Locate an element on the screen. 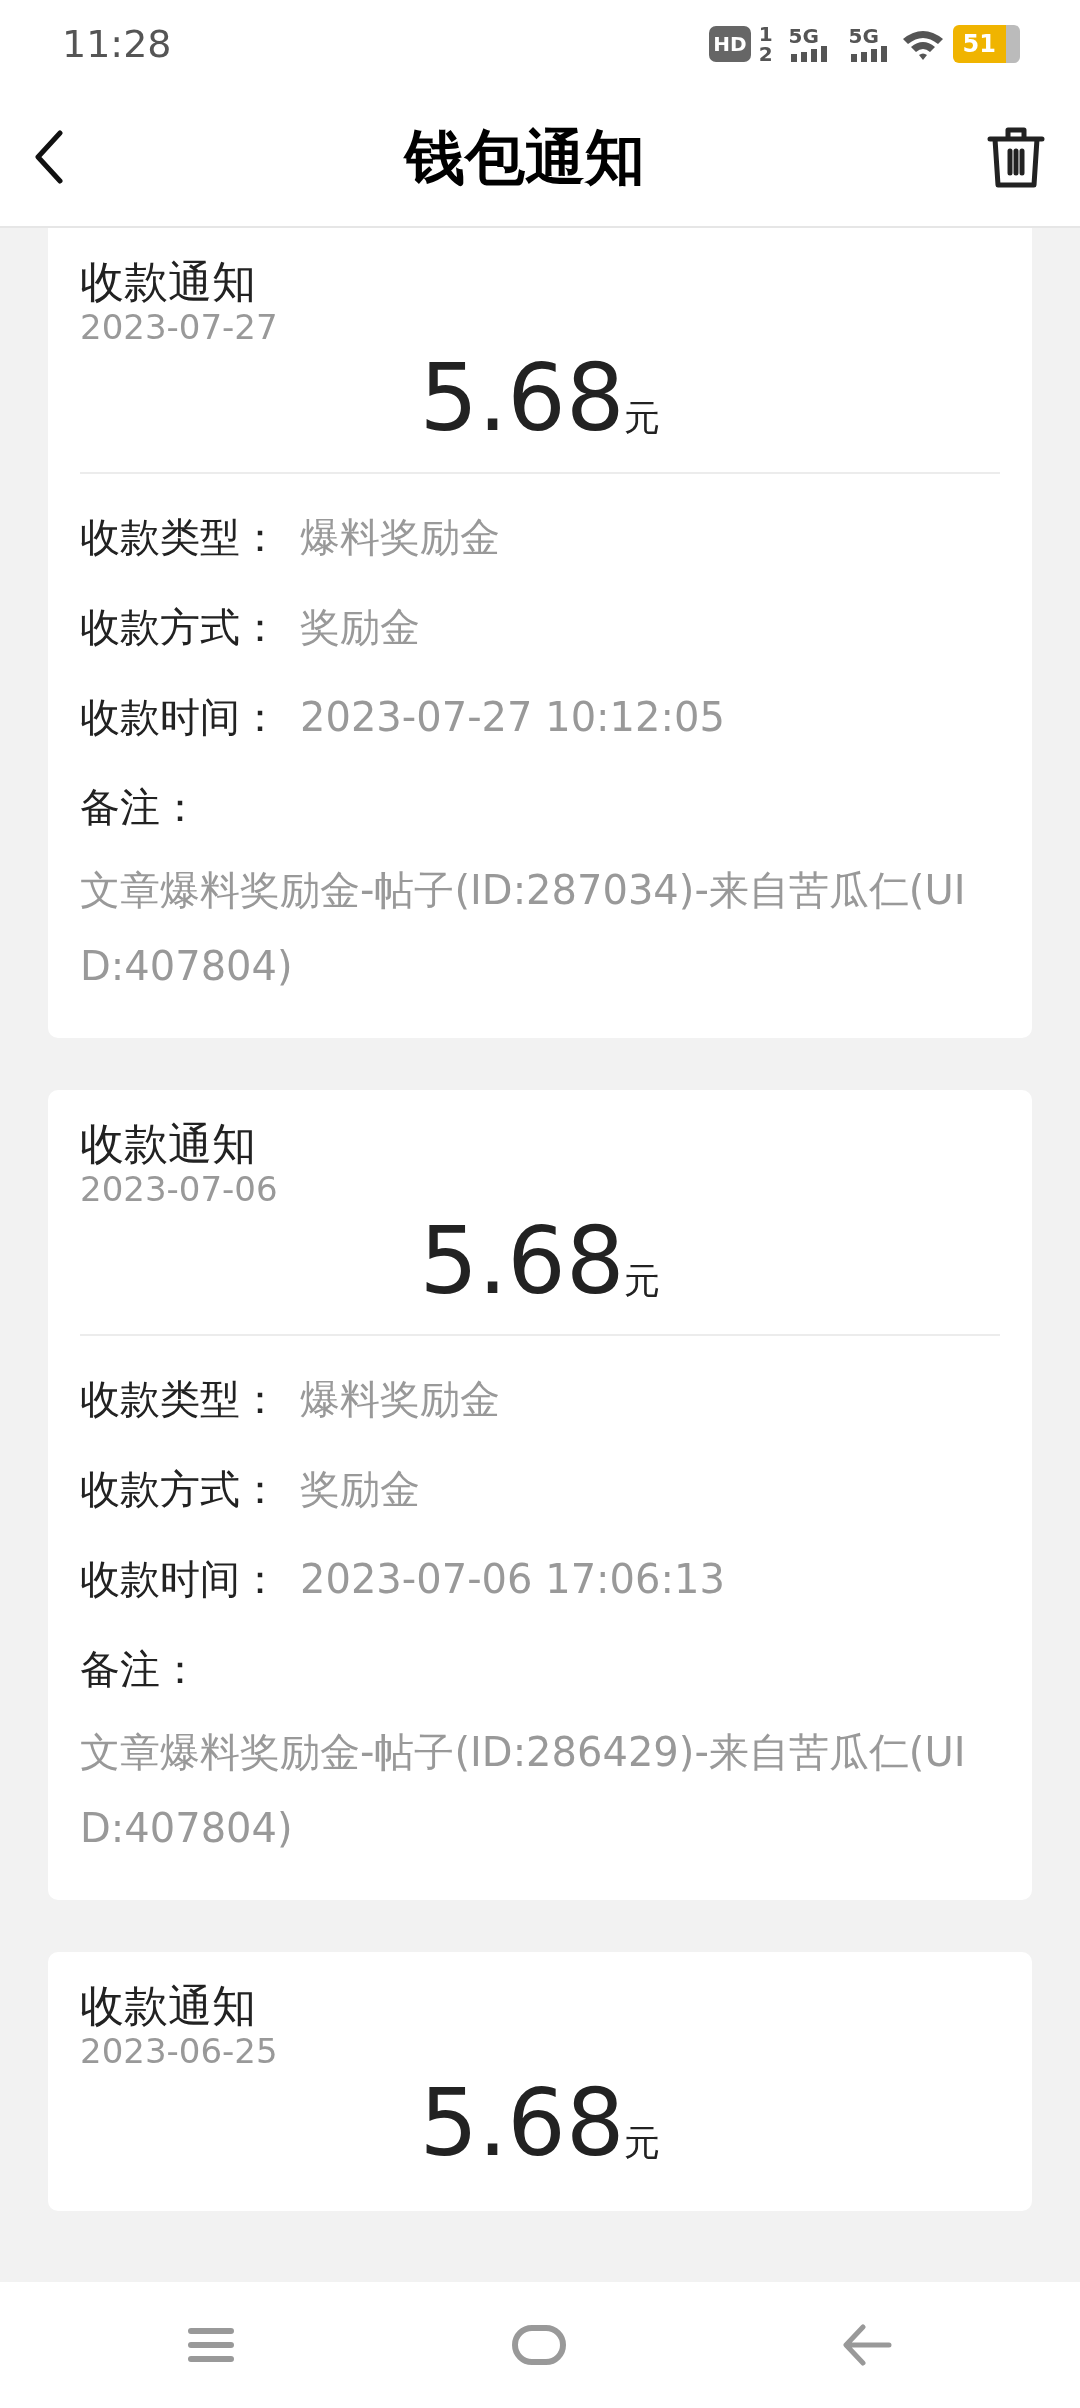  notification-date: 2023-06-25 is located at coordinates (179, 2052).